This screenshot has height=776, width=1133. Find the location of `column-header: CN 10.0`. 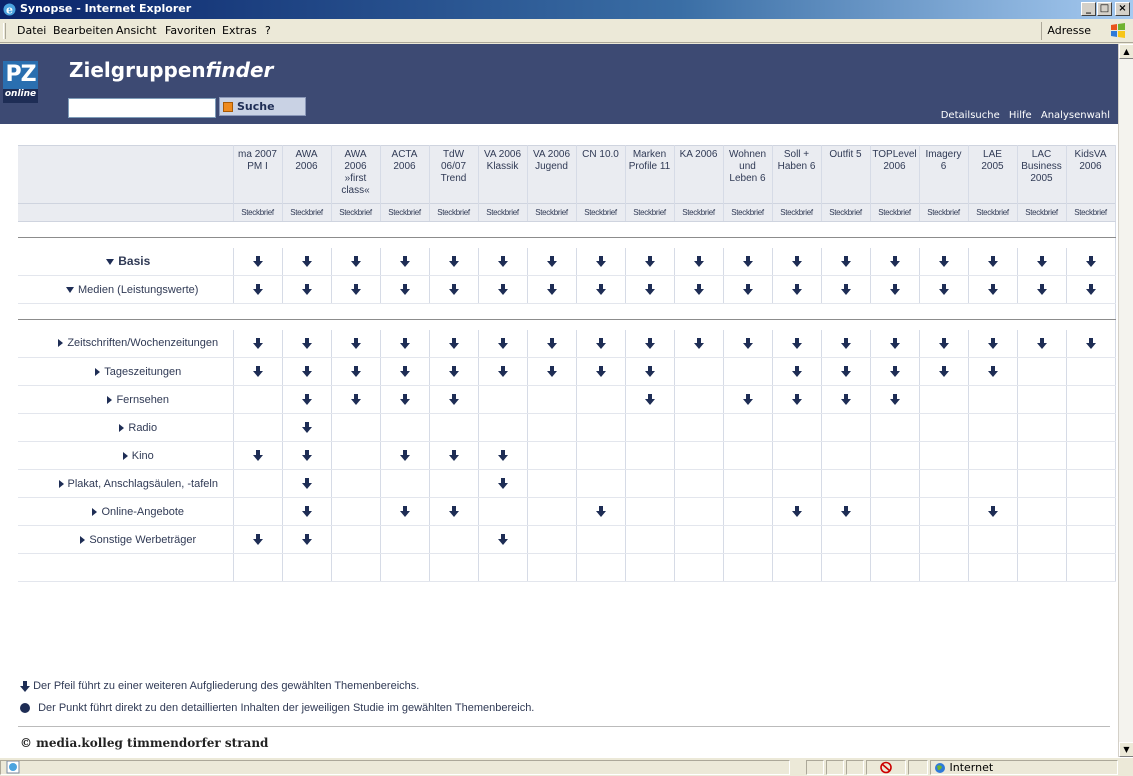

column-header: CN 10.0 is located at coordinates (601, 174).